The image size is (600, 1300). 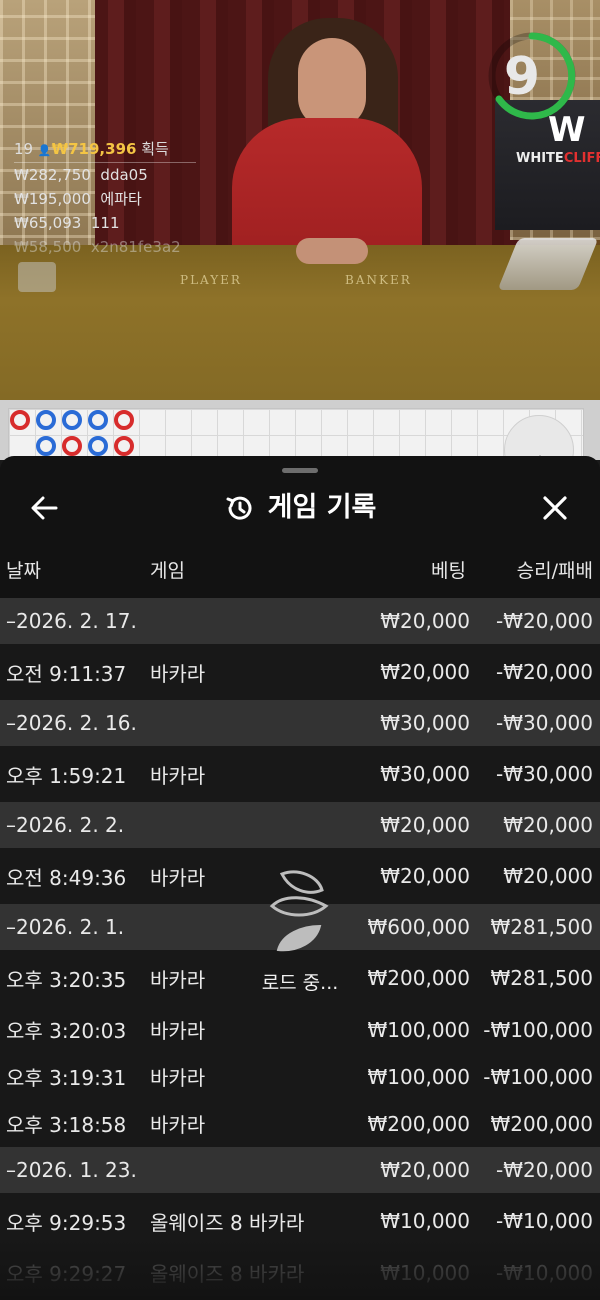 I want to click on winners-suffix: 획득, so click(x=155, y=149).